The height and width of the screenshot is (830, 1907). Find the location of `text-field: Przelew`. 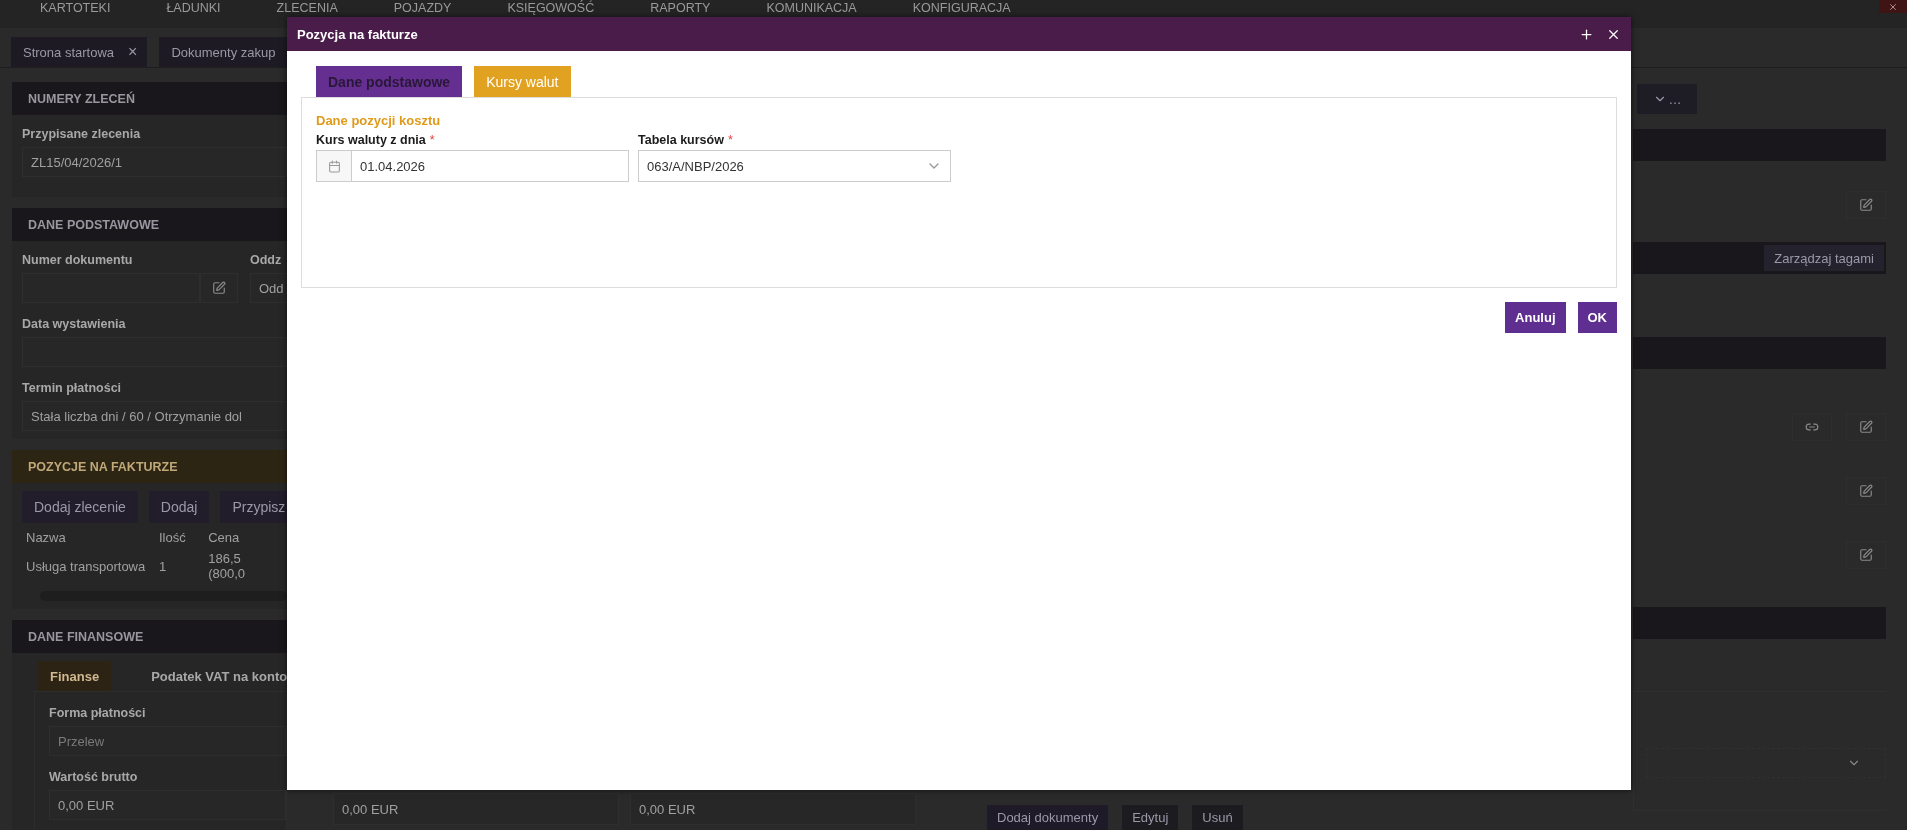

text-field: Przelew is located at coordinates (167, 741).